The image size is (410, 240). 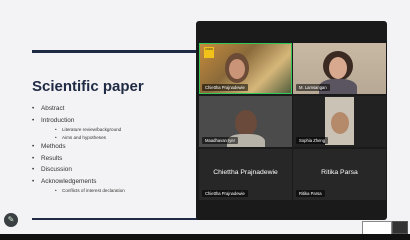 I want to click on participant-tile: Ritika Parsa Ritika Parsa, so click(x=339, y=174).